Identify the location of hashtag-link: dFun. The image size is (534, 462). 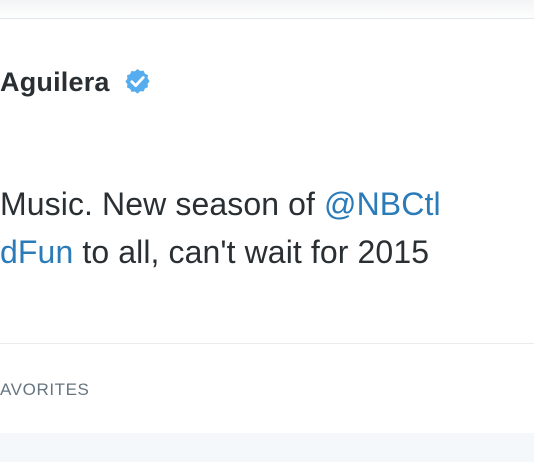
(36, 252).